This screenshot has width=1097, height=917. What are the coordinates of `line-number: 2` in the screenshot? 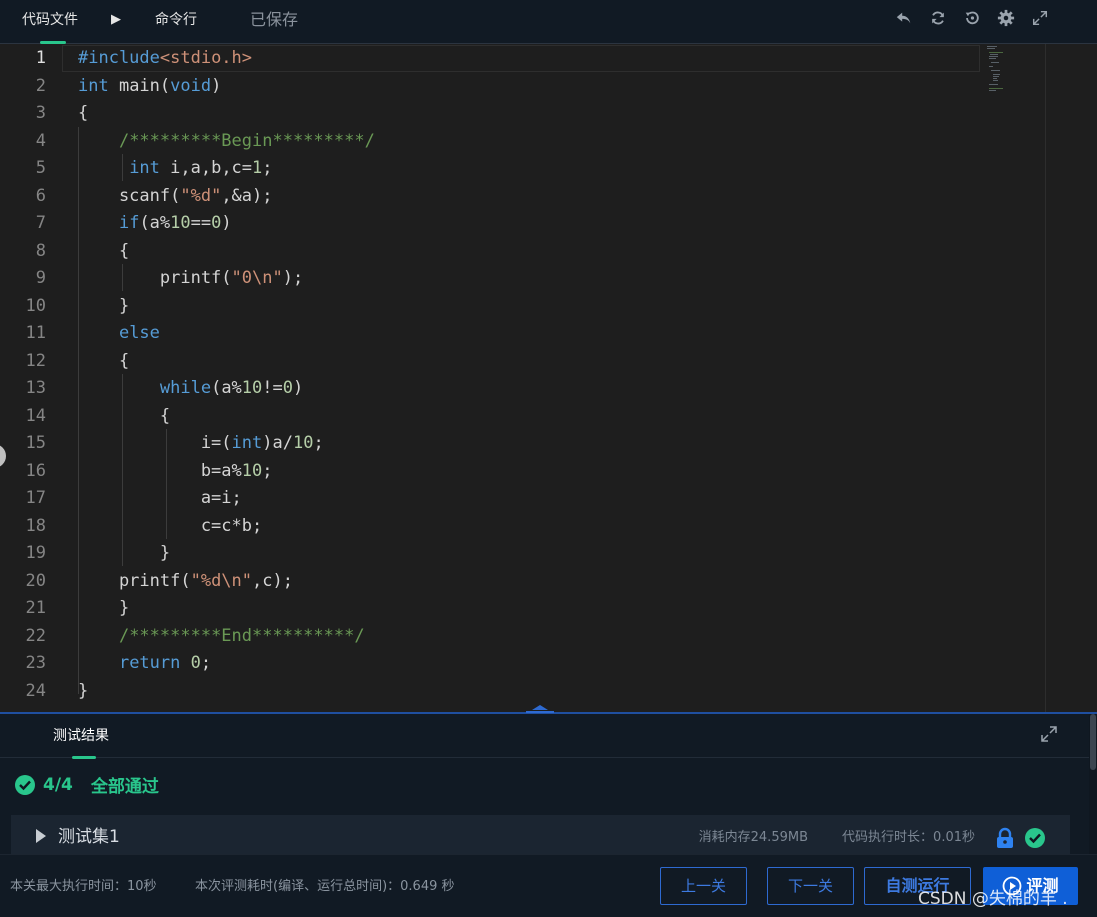 It's located at (40, 85).